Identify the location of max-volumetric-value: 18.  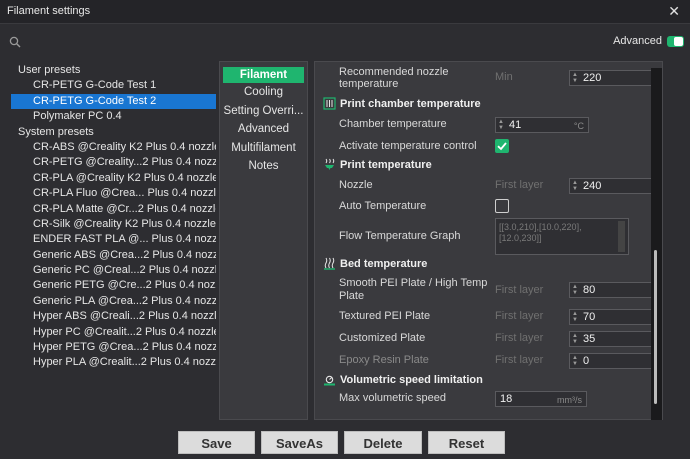
(506, 399).